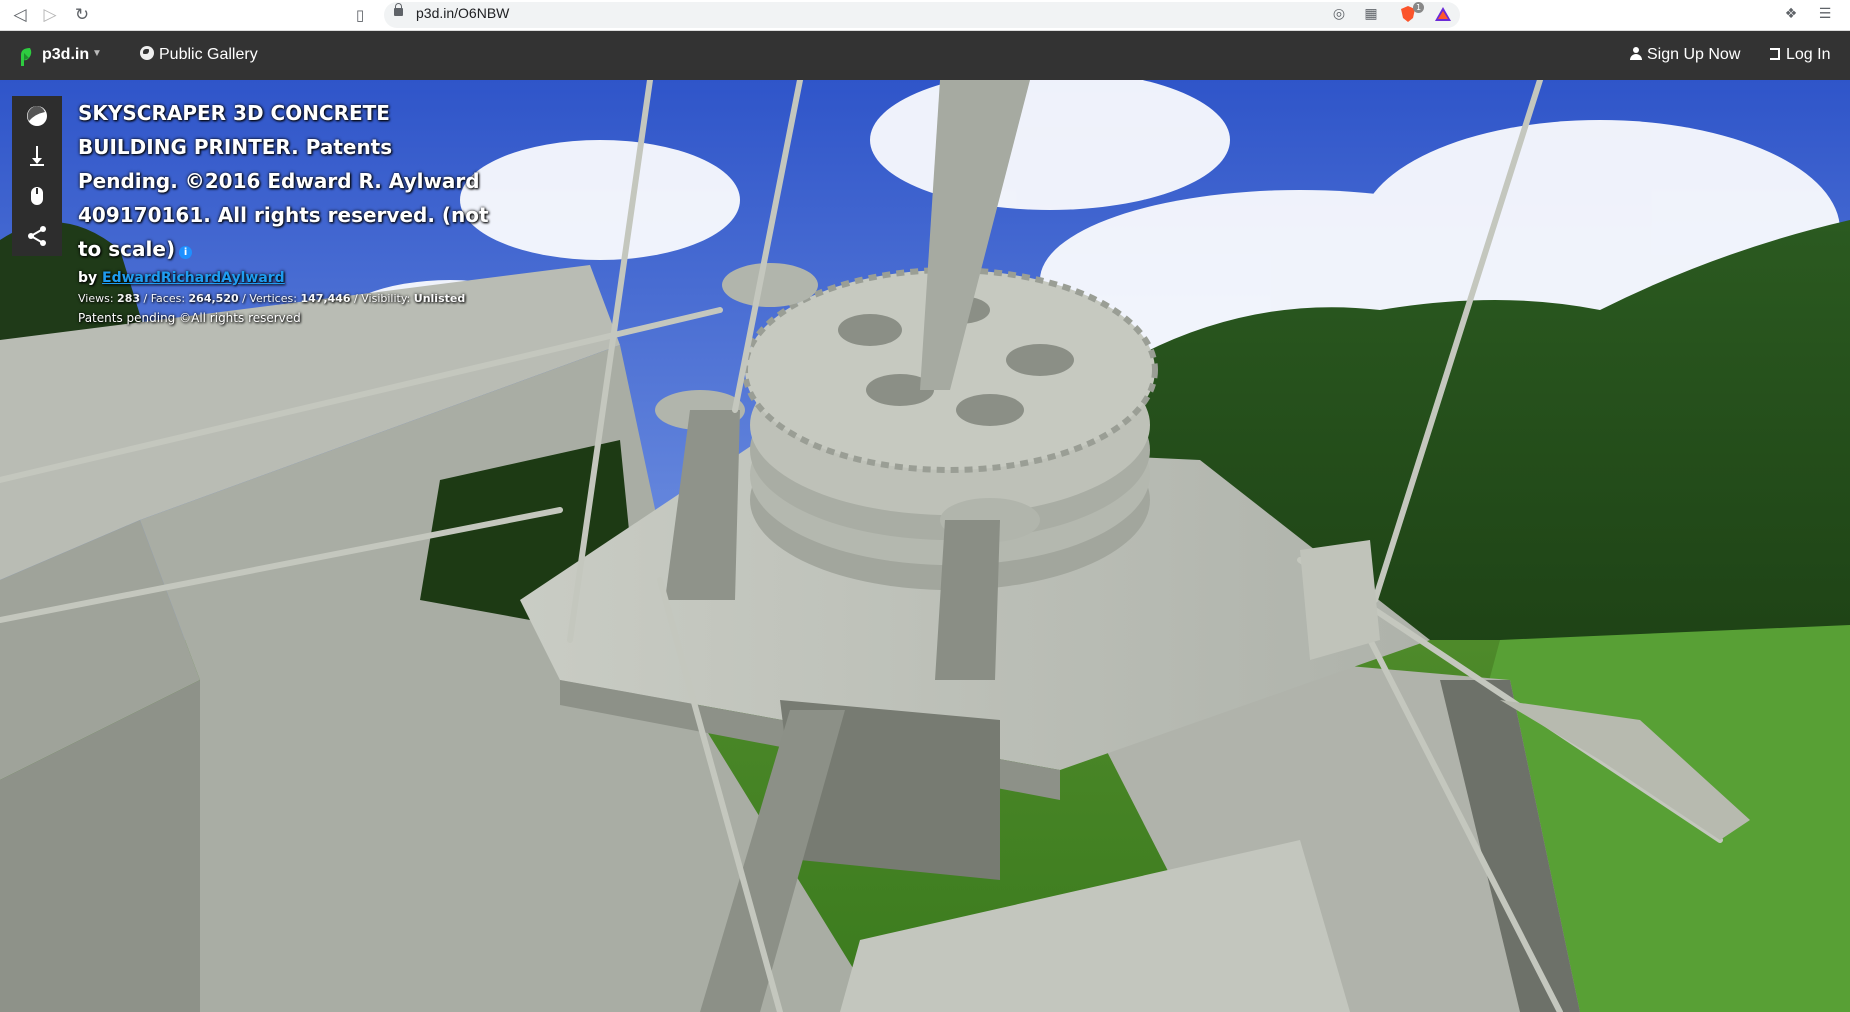 Image resolution: width=1850 pixels, height=1012 pixels. What do you see at coordinates (922, 15) in the screenshot?
I see `address-bar: p3d.in/O6NBW` at bounding box center [922, 15].